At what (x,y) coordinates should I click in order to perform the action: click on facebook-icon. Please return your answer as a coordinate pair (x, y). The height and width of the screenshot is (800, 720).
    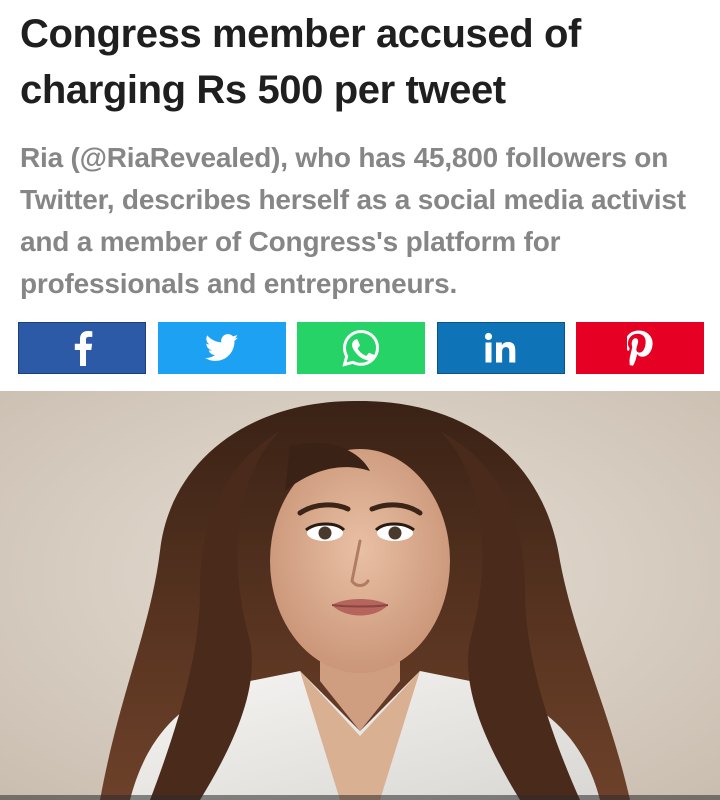
    Looking at the image, I should click on (83, 348).